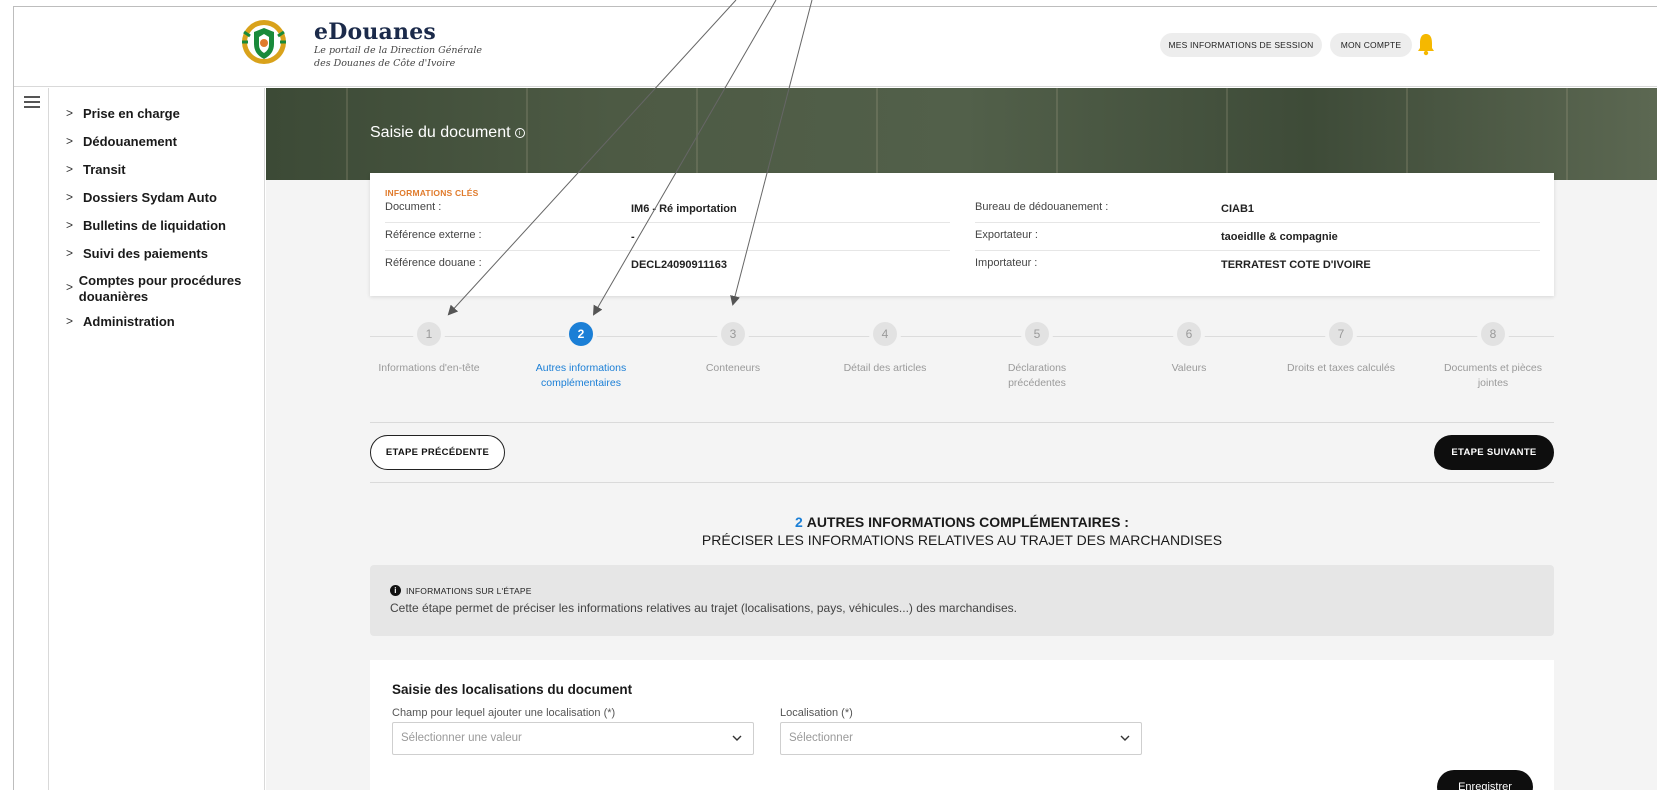 The width and height of the screenshot is (1657, 790). What do you see at coordinates (679, 265) in the screenshot?
I see `key-info-value: DECL24090911163` at bounding box center [679, 265].